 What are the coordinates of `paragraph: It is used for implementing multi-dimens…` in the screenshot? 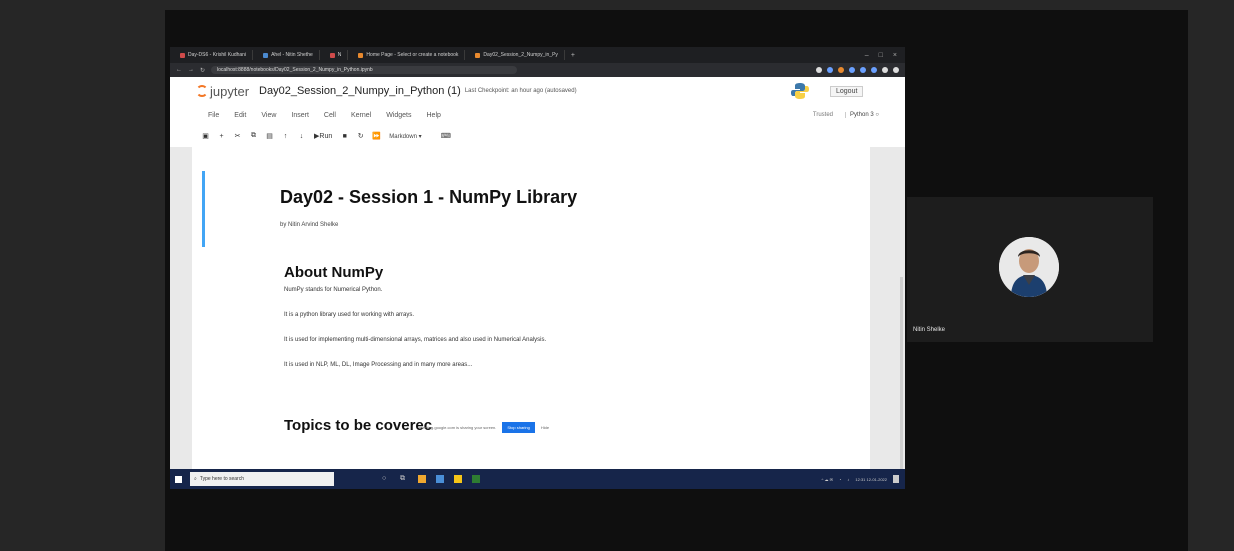 It's located at (415, 340).